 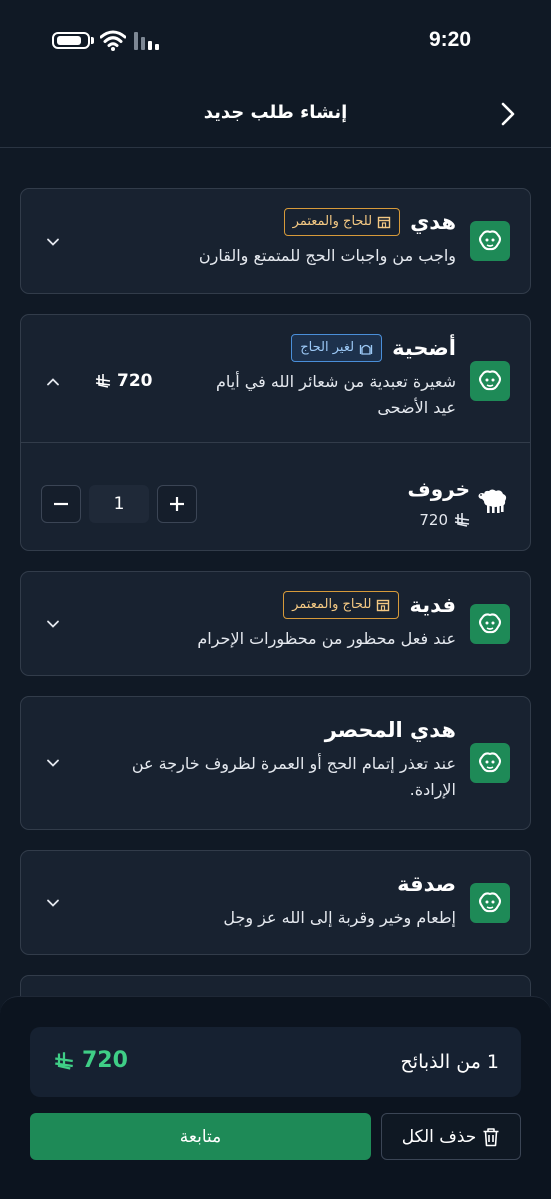 What do you see at coordinates (71, 40) in the screenshot?
I see `battery-icon` at bounding box center [71, 40].